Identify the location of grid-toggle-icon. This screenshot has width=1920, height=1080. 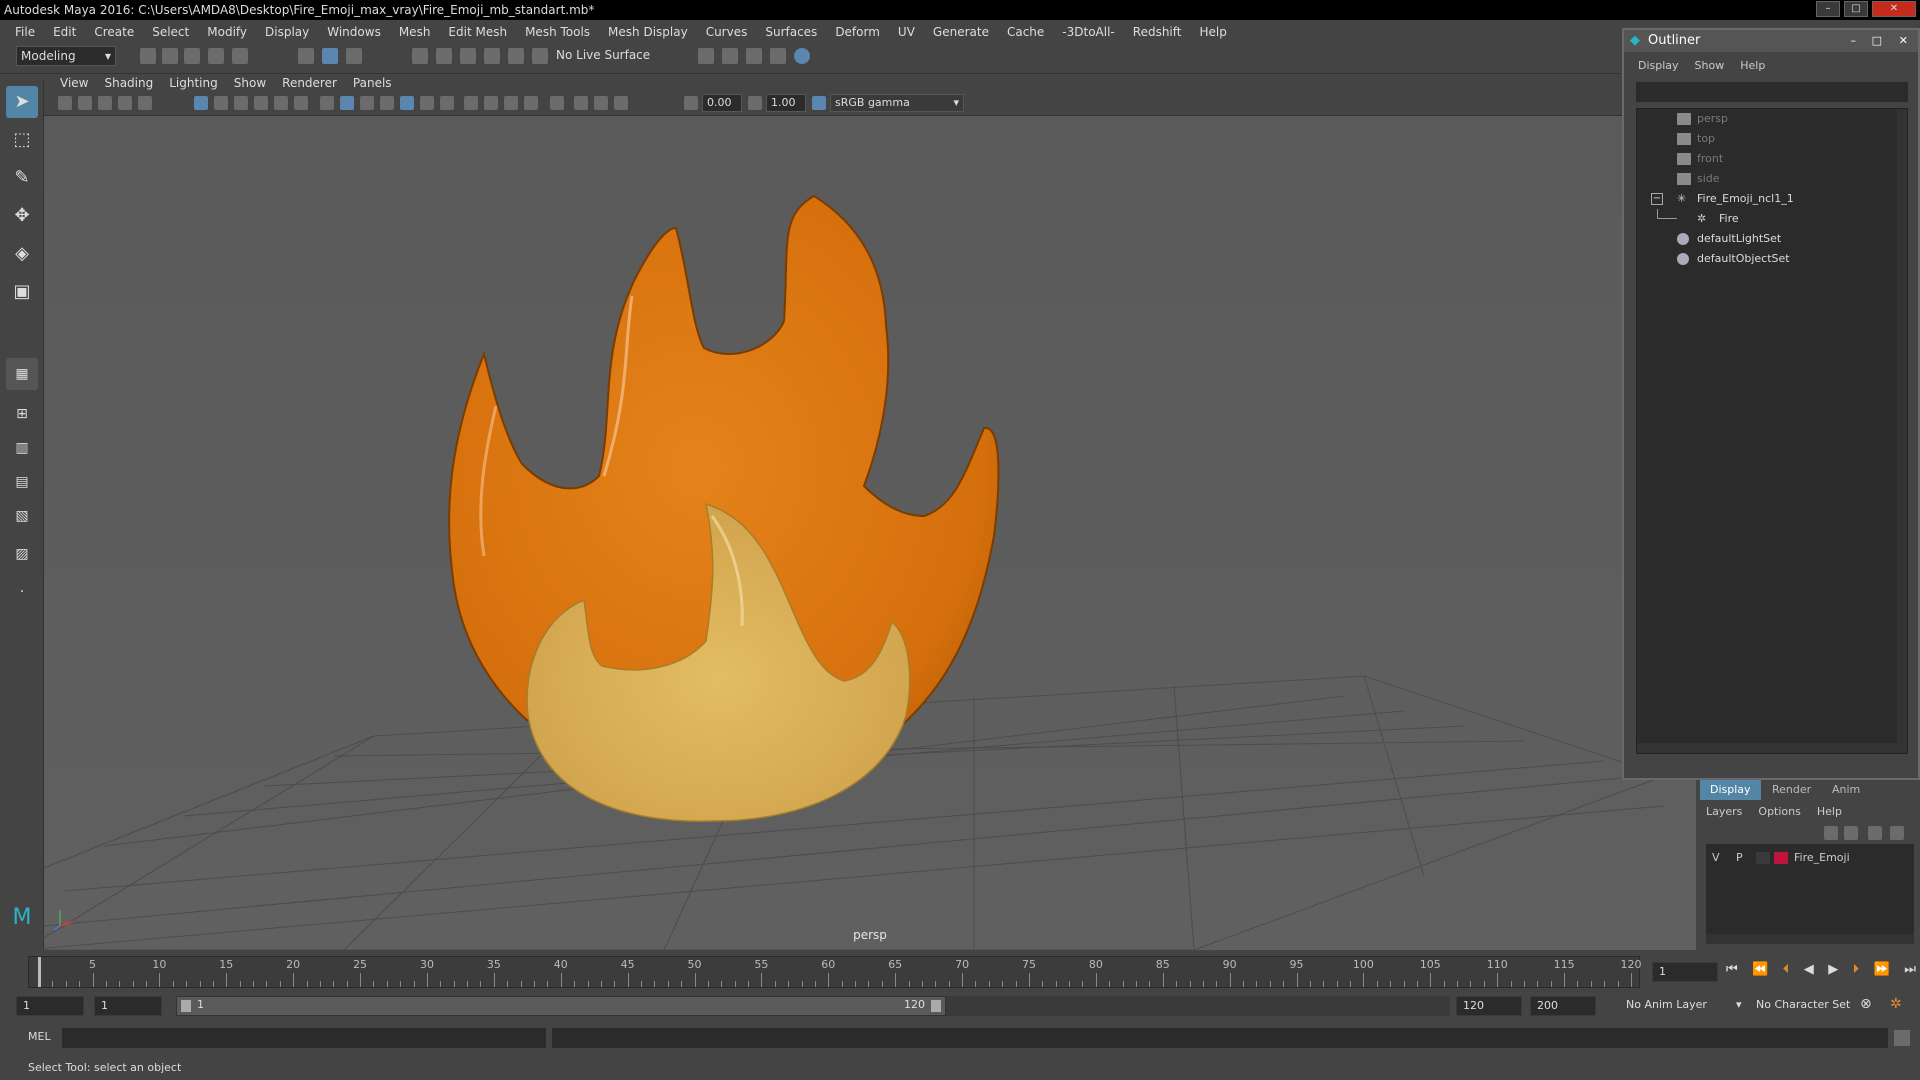
(201, 103).